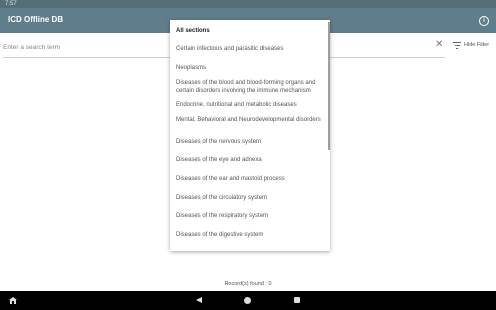 The image size is (496, 310). Describe the element at coordinates (297, 300) in the screenshot. I see `recents-icon` at that location.